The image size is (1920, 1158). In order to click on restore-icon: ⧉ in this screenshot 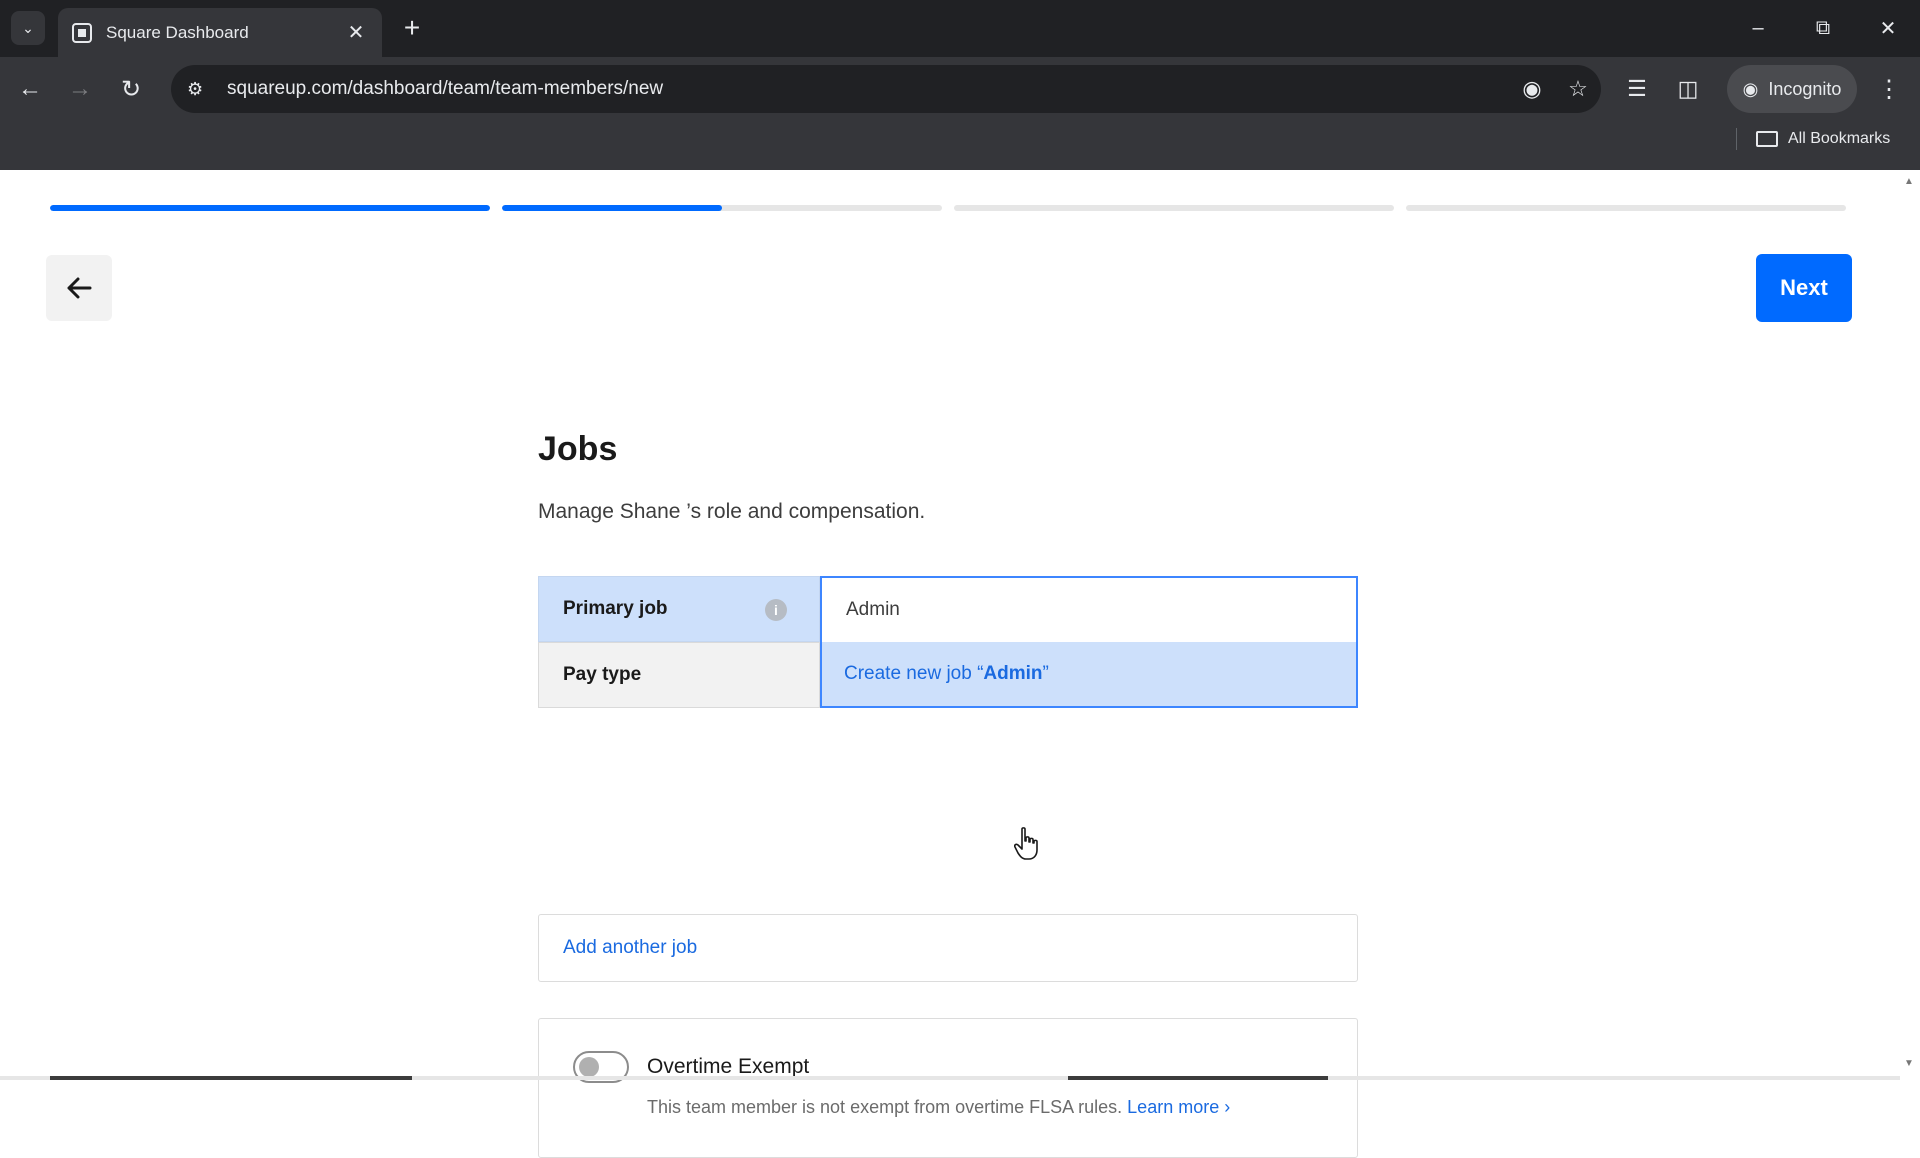, I will do `click(1823, 27)`.